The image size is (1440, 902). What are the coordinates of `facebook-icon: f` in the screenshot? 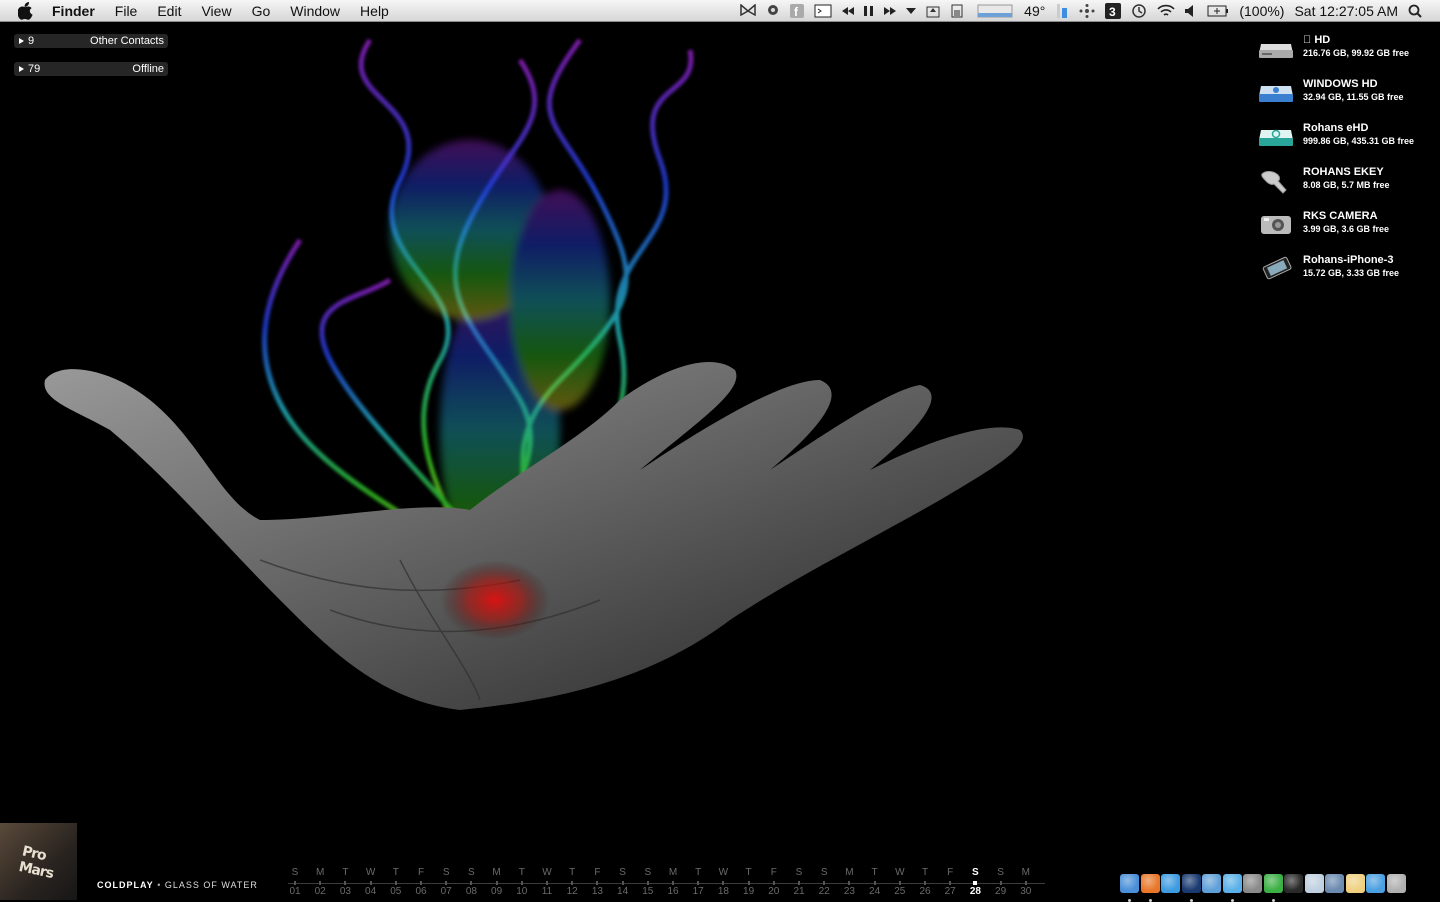 It's located at (797, 10).